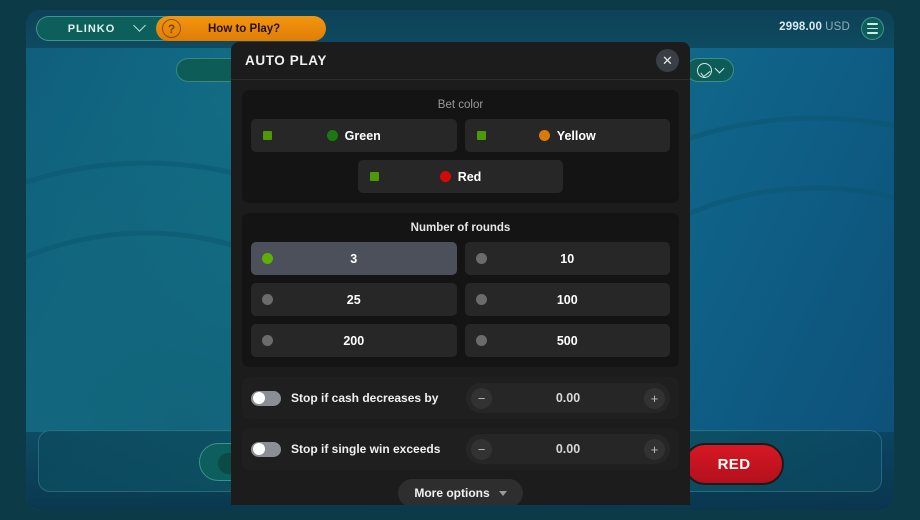 The width and height of the screenshot is (920, 520). I want to click on rounds-label: 10, so click(567, 258).